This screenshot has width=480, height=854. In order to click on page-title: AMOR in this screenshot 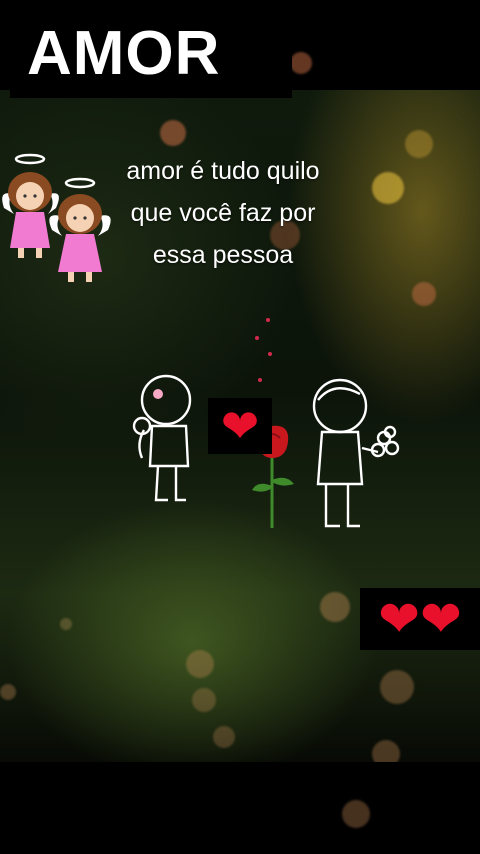, I will do `click(124, 53)`.